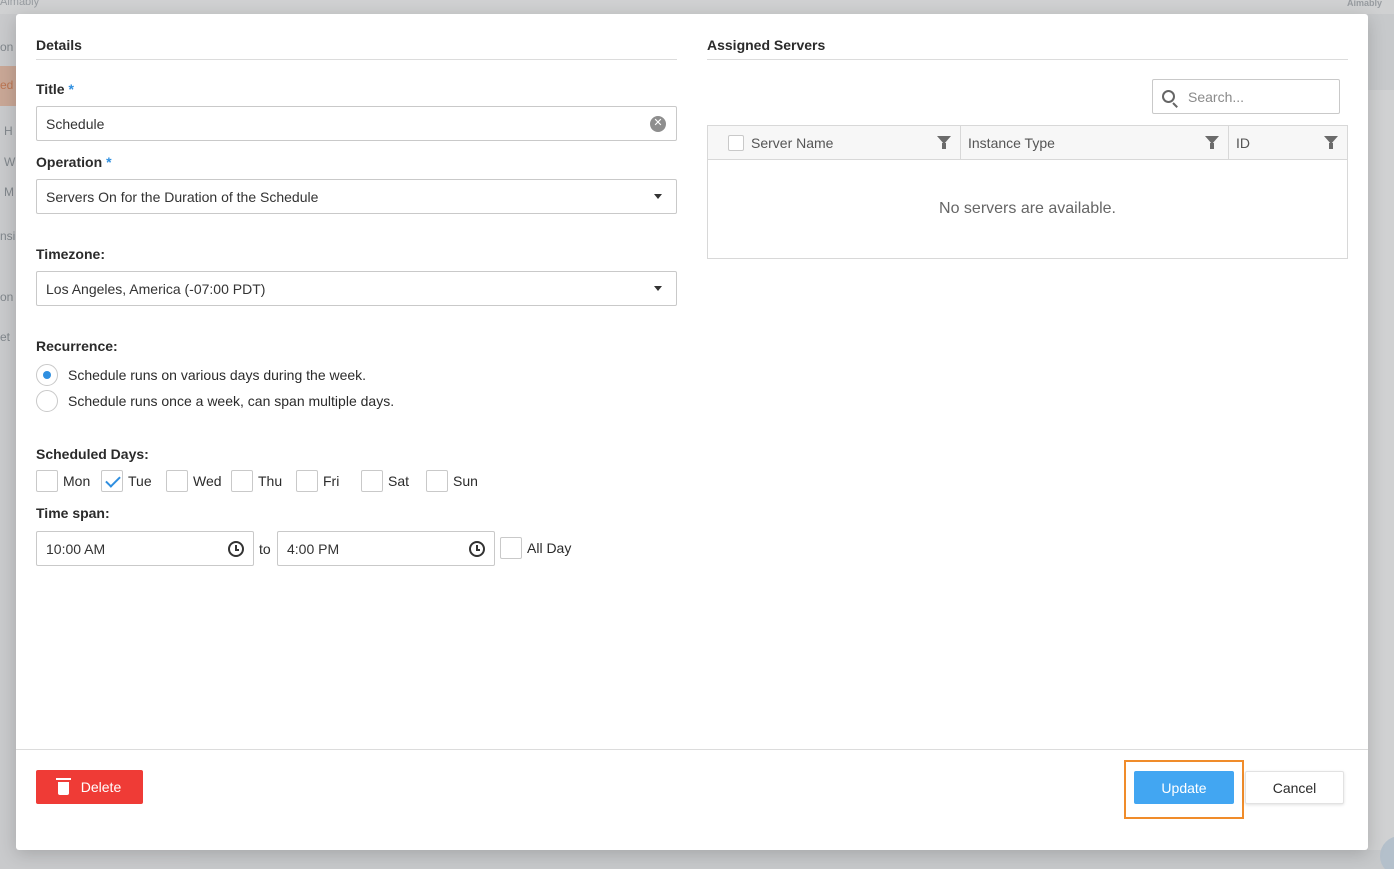 Image resolution: width=1394 pixels, height=869 pixels. I want to click on day-mon: Mon, so click(68, 481).